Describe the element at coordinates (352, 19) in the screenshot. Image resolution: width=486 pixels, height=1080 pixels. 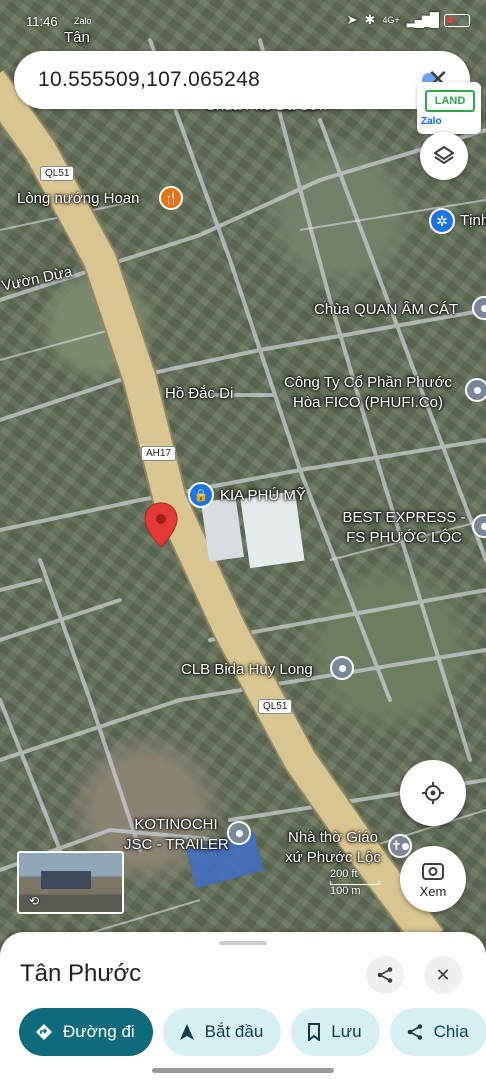
I see `location-icon: ➤` at that location.